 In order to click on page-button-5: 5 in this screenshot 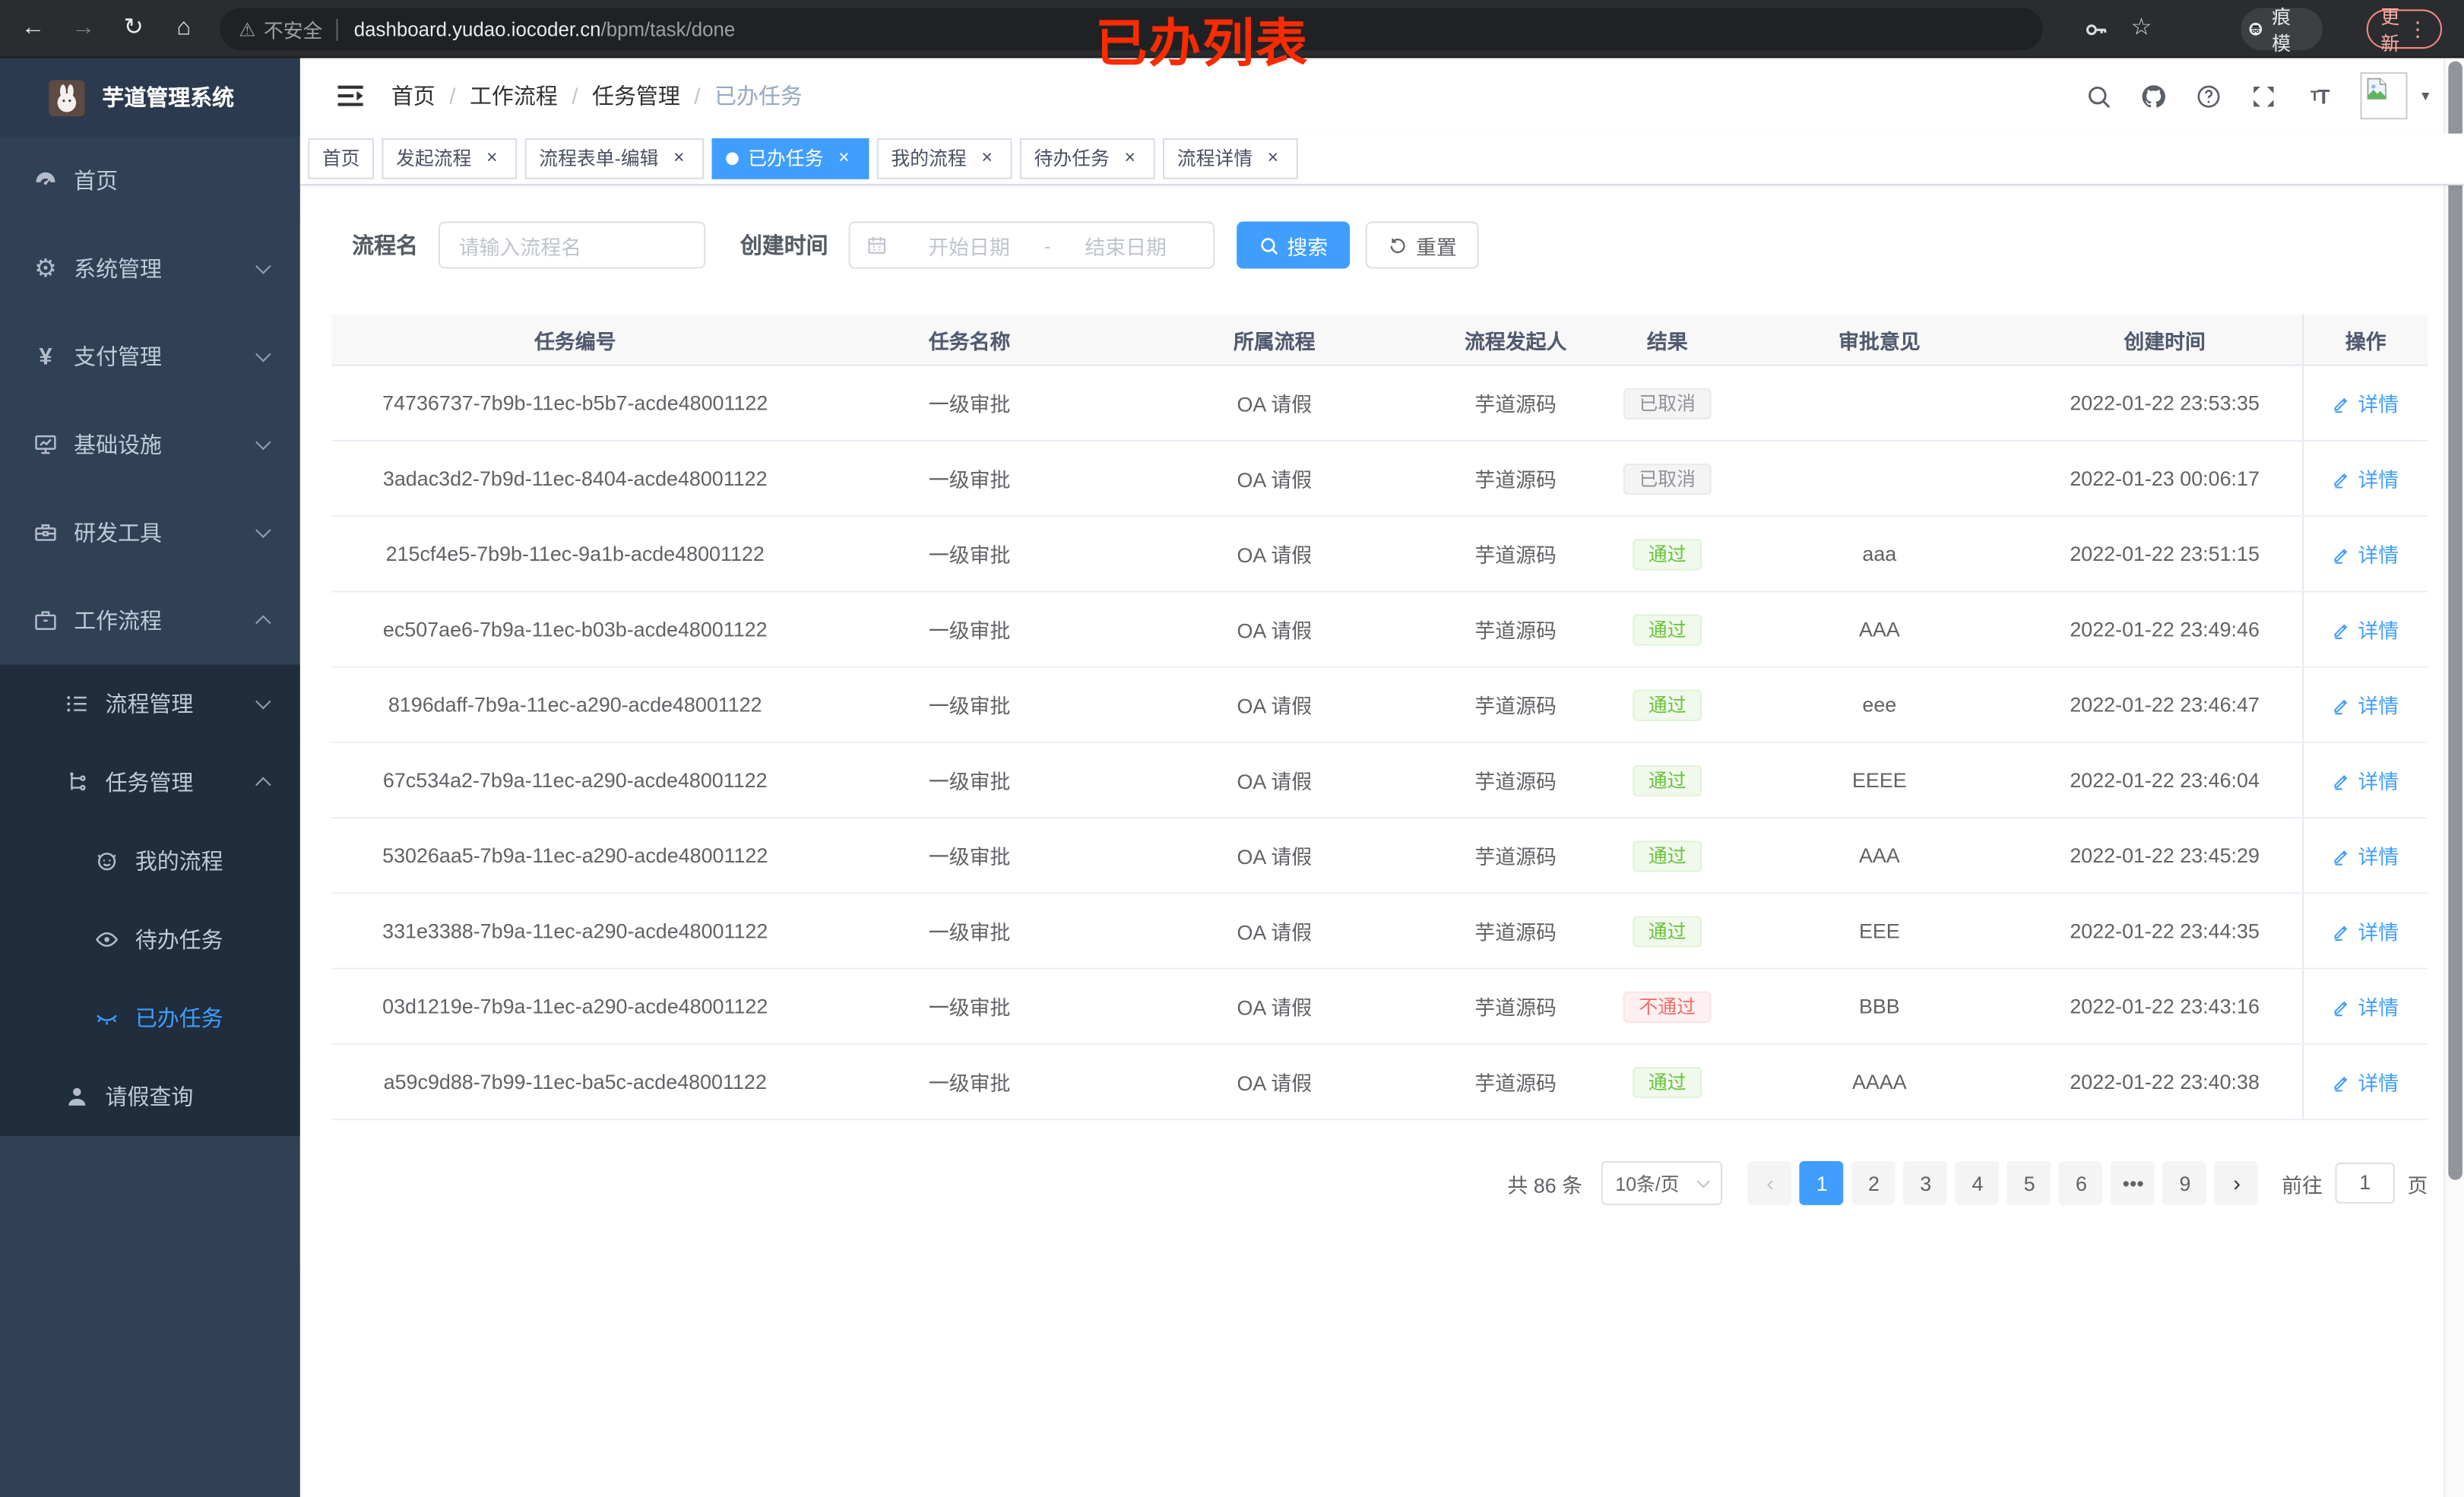, I will do `click(2029, 1182)`.